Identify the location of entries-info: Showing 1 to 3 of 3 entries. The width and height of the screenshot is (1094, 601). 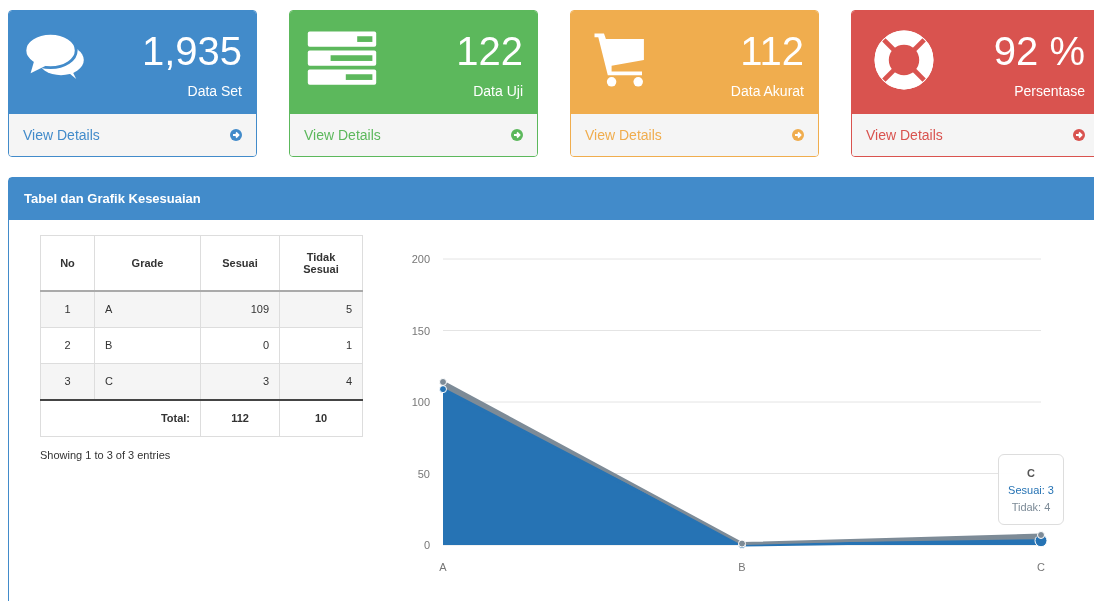
(106, 454).